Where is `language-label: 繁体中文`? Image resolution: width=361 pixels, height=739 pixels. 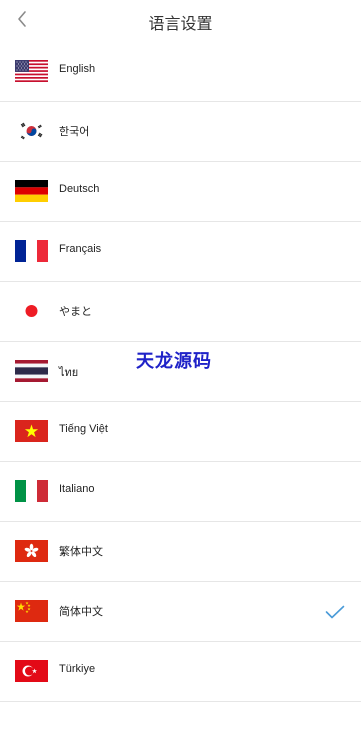
language-label: 繁体中文 is located at coordinates (81, 552).